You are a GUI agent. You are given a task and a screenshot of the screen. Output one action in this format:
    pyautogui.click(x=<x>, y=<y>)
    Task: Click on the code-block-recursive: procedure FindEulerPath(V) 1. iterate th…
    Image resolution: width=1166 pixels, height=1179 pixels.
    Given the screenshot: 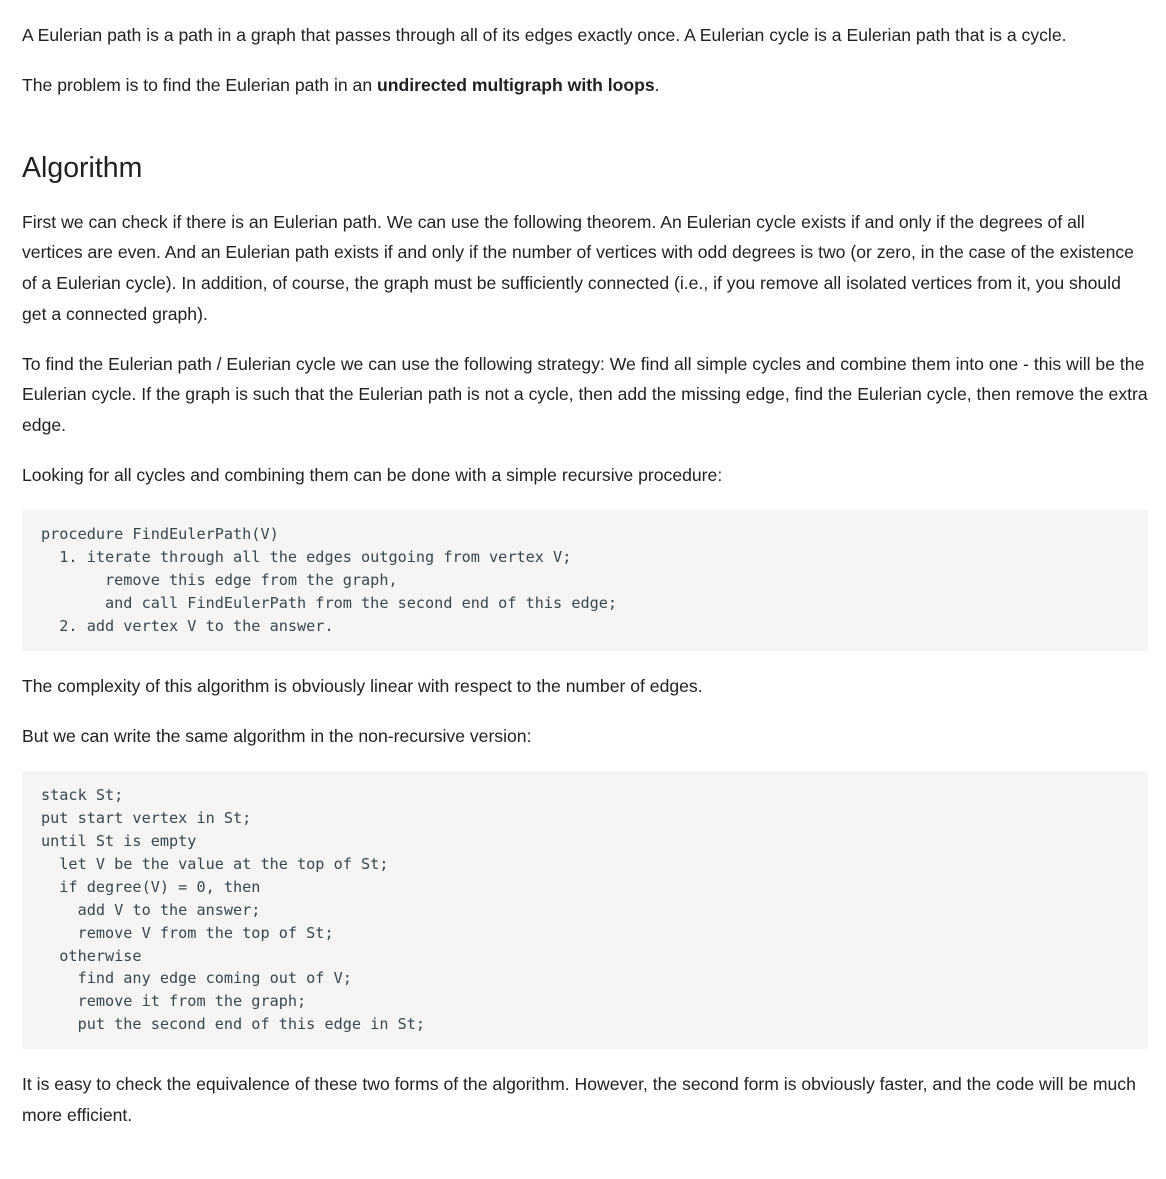 What is the action you would take?
    pyautogui.click(x=585, y=580)
    